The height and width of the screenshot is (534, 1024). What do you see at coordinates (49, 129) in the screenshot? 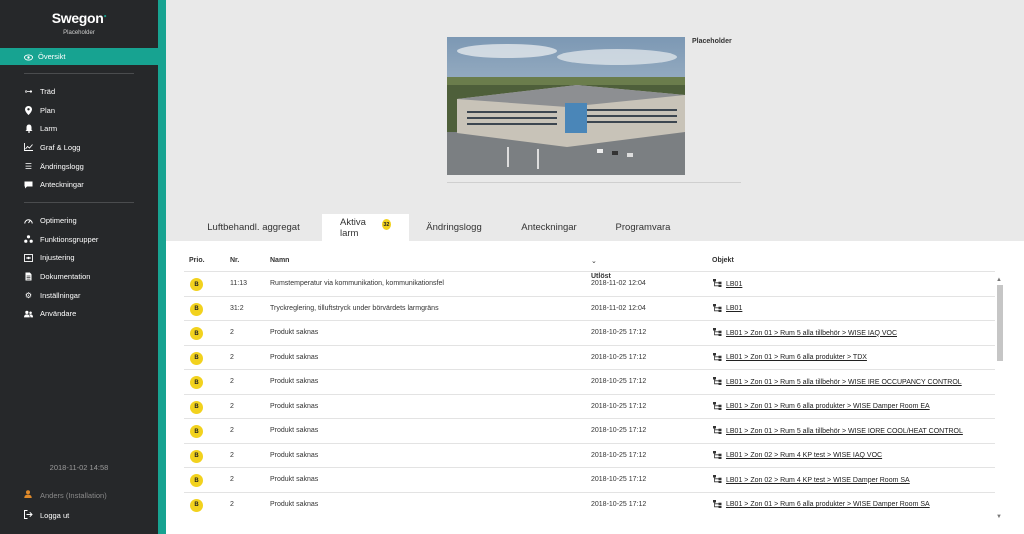
I see `sidebar-item-label: Larm` at bounding box center [49, 129].